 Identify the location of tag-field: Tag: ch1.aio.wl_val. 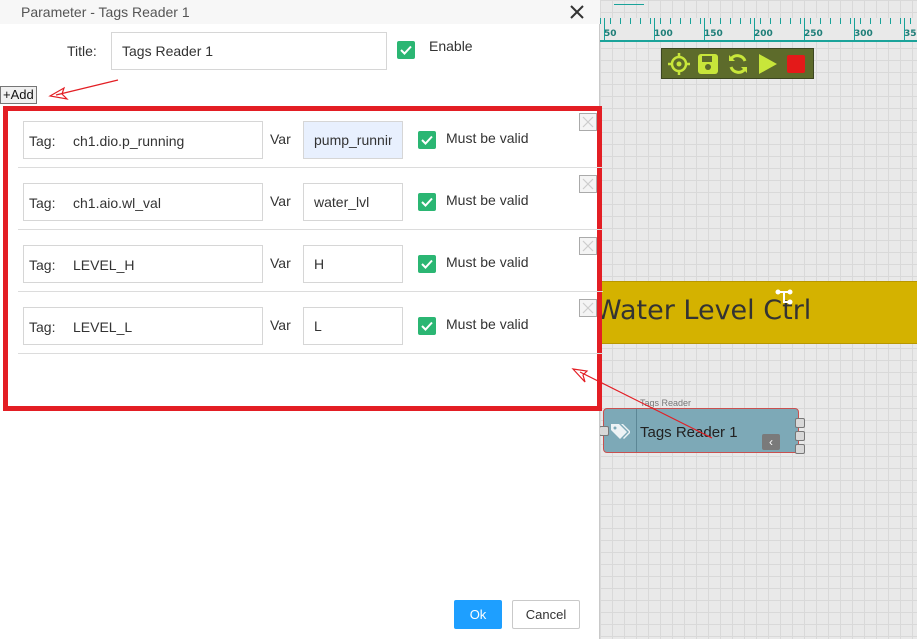
(143, 202).